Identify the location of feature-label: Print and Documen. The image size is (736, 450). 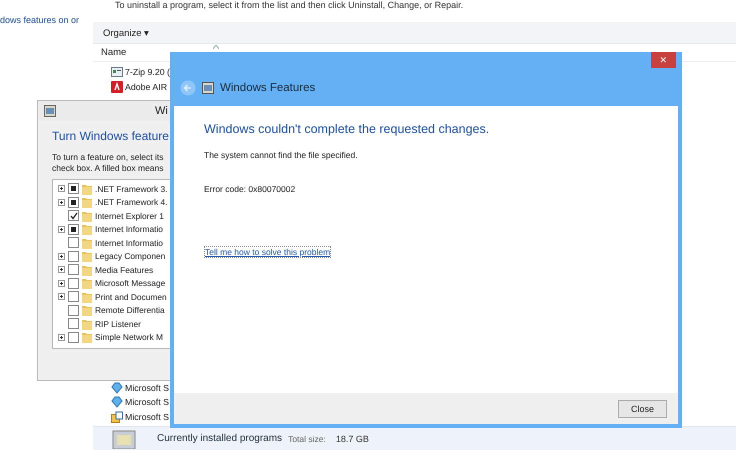
(131, 297).